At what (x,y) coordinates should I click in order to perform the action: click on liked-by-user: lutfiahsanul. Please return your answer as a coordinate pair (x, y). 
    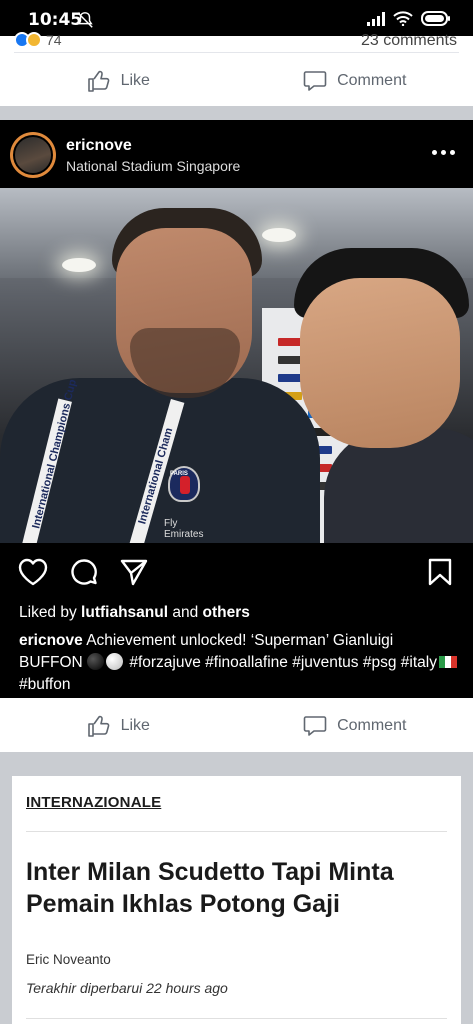
    Looking at the image, I should click on (124, 612).